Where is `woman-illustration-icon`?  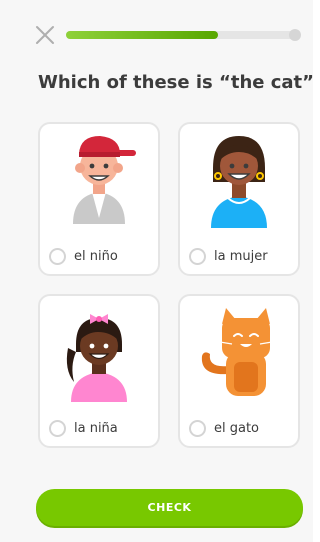 woman-illustration-icon is located at coordinates (239, 182).